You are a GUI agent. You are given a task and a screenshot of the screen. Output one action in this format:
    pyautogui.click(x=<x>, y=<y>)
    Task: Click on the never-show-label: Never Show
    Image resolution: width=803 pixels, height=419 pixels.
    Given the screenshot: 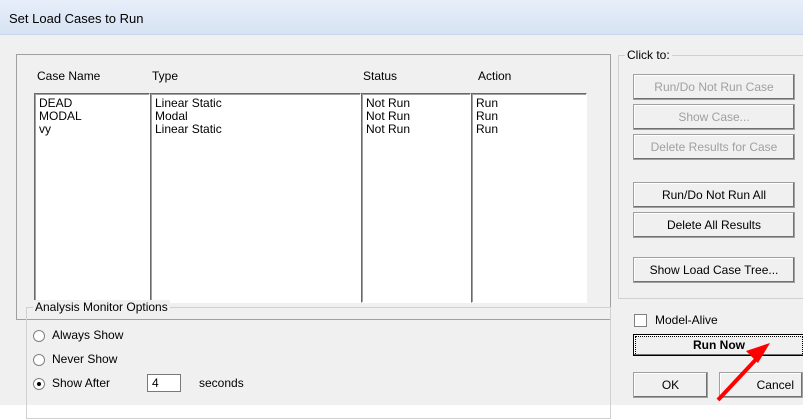 What is the action you would take?
    pyautogui.click(x=85, y=359)
    